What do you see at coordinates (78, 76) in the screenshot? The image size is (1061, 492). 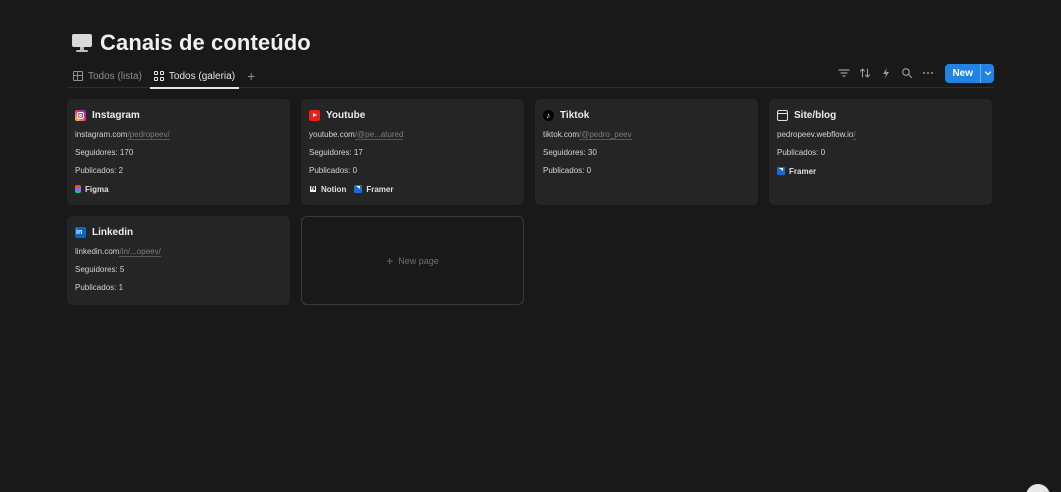 I see `table-icon` at bounding box center [78, 76].